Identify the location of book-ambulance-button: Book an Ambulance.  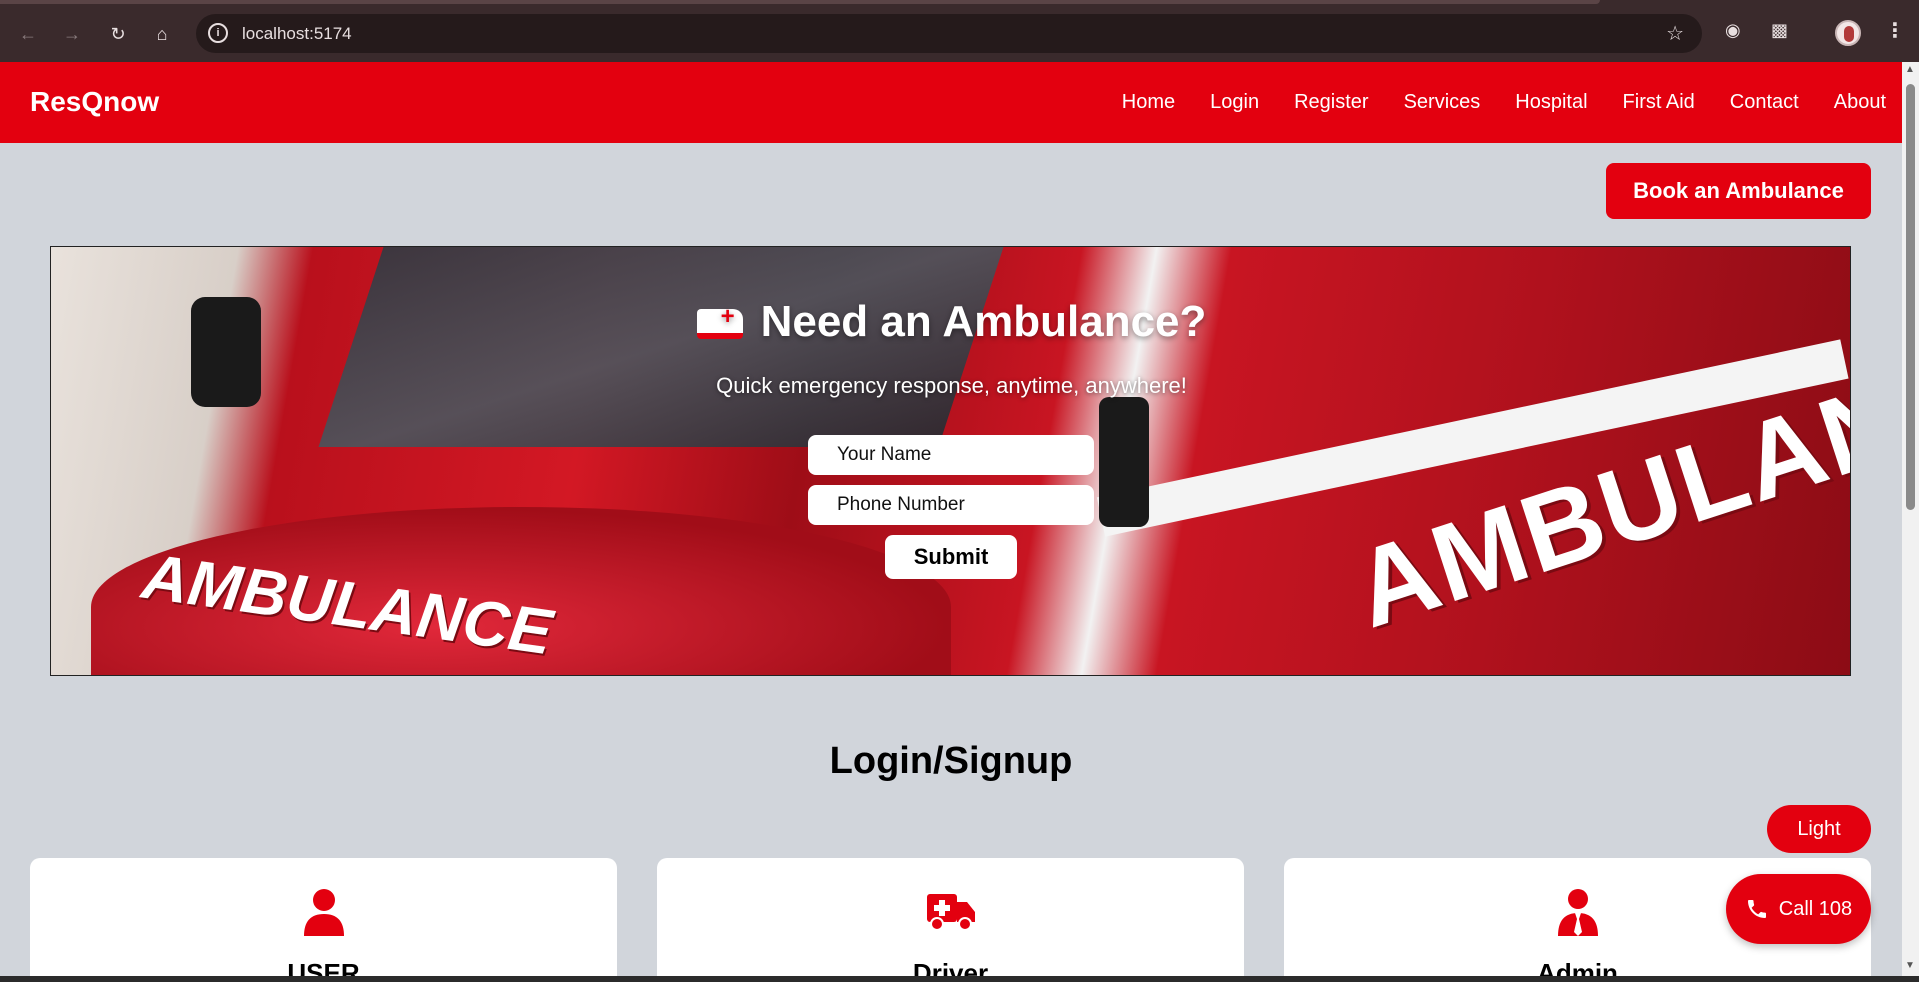
(1738, 191).